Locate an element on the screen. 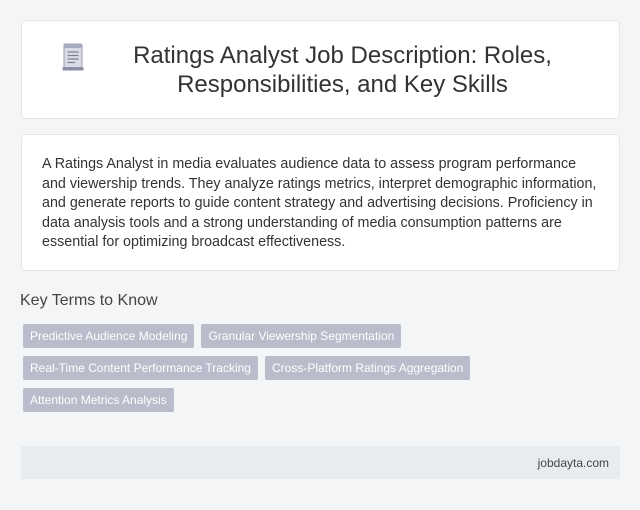  document-icon is located at coordinates (73, 56).